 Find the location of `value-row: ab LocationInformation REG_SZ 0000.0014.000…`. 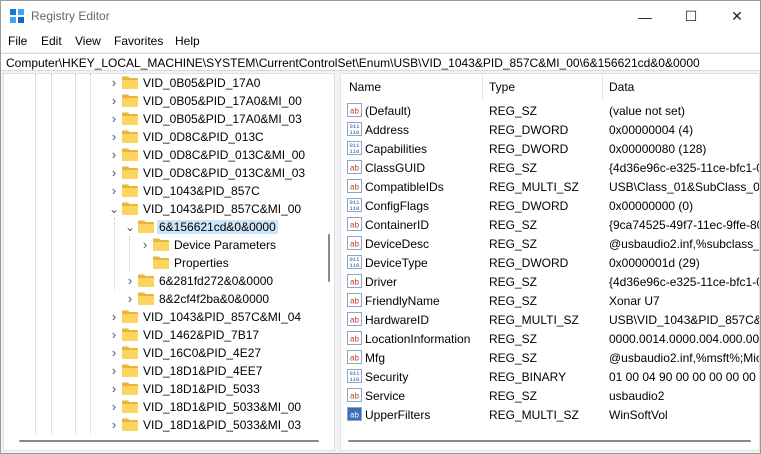

value-row: ab LocationInformation REG_SZ 0000.0014.000… is located at coordinates (550, 338).